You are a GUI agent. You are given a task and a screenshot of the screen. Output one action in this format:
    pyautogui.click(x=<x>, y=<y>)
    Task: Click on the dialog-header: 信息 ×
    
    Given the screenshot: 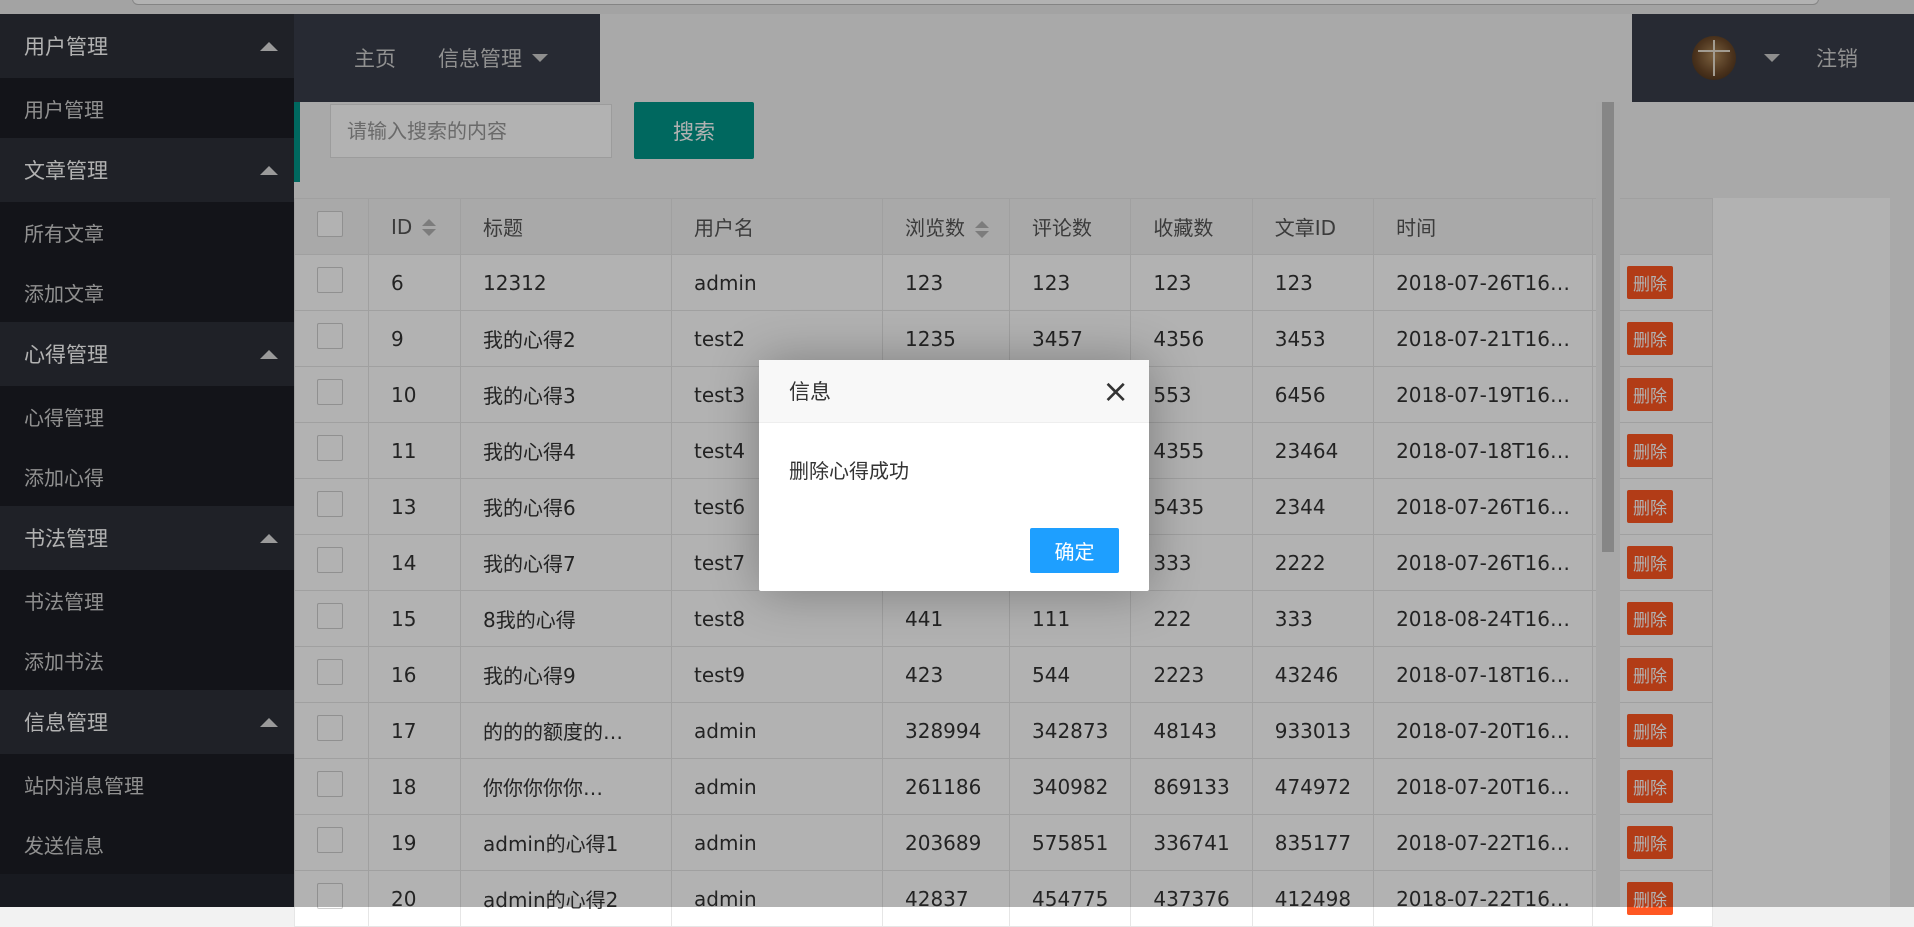 What is the action you would take?
    pyautogui.click(x=954, y=391)
    